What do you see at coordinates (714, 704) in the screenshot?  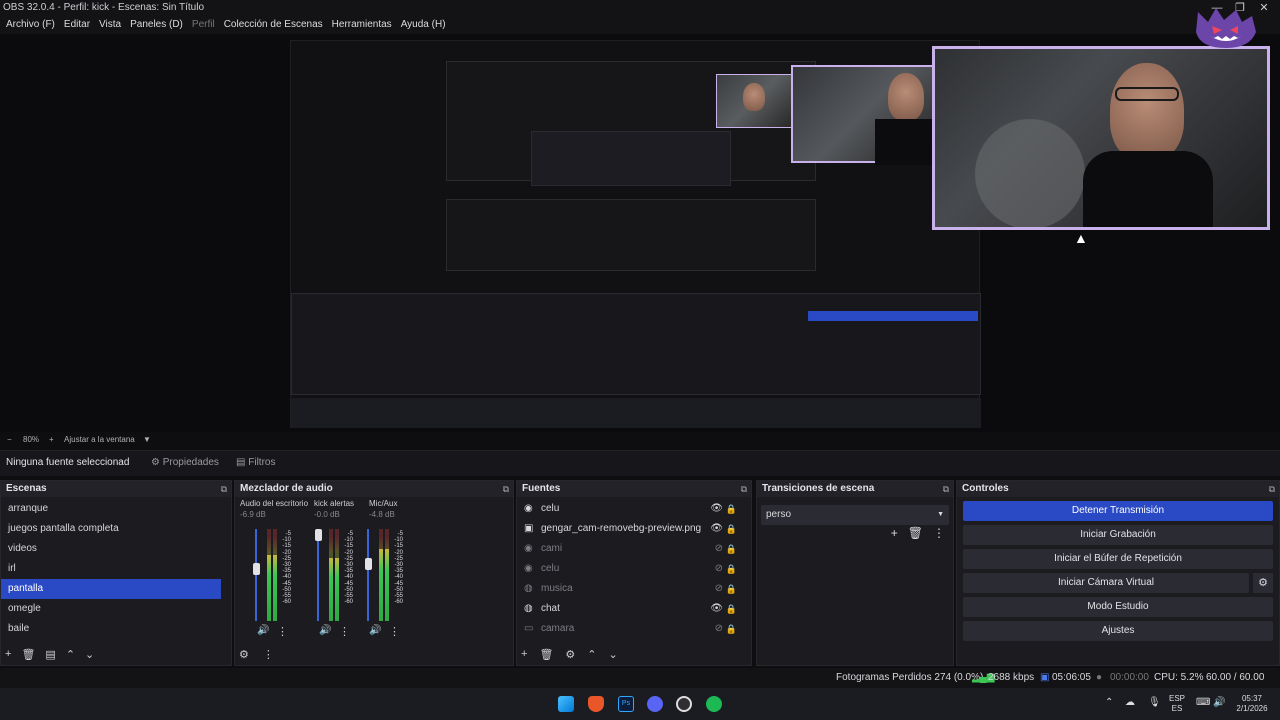 I see `spotify-icon` at bounding box center [714, 704].